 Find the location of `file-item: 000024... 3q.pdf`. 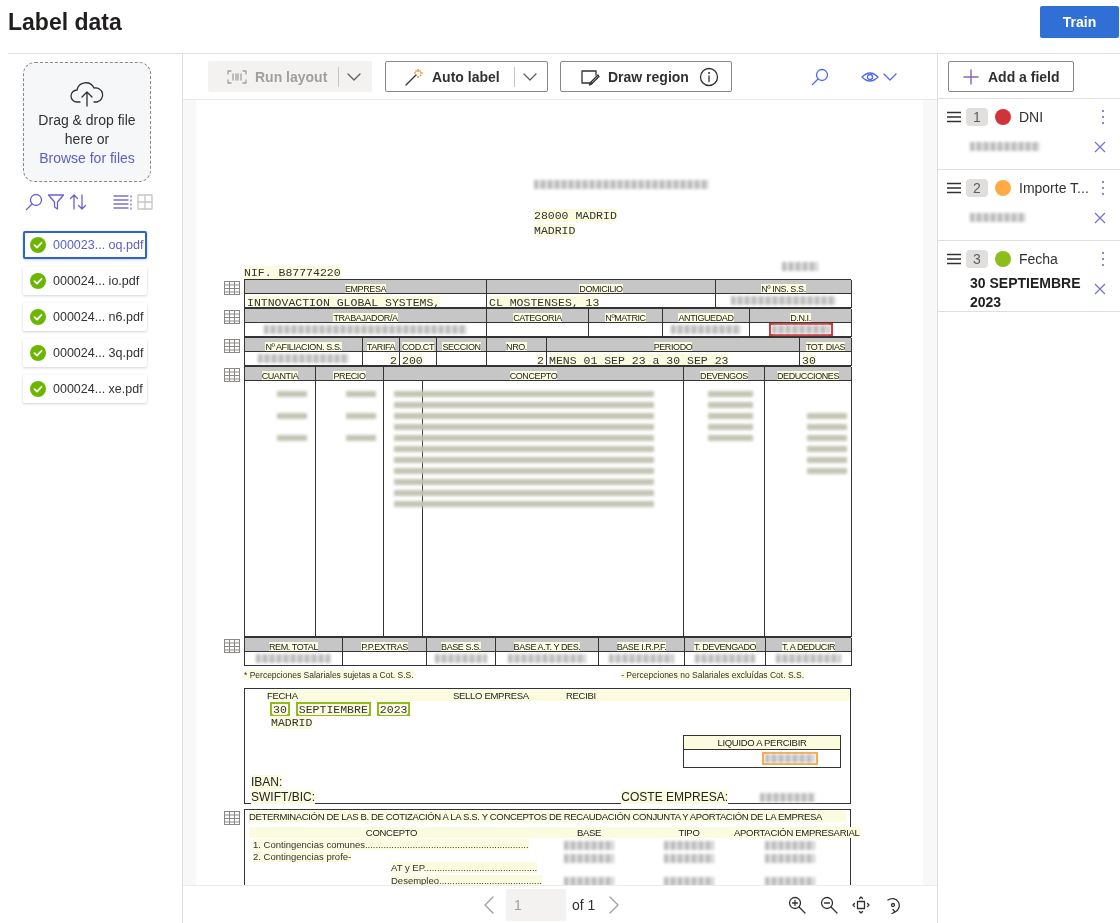

file-item: 000024... 3q.pdf is located at coordinates (85, 353).